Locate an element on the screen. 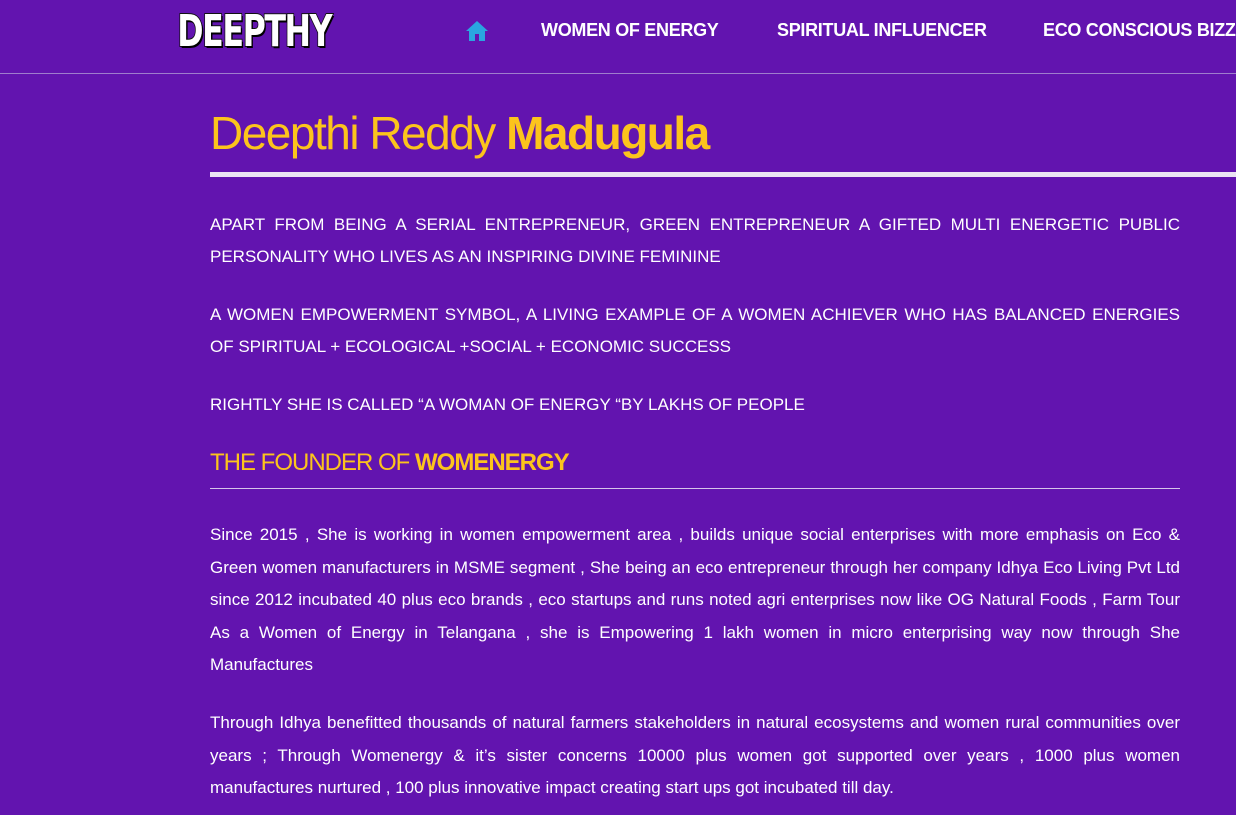 The height and width of the screenshot is (815, 1236). nav-women-of-energy: WOMEN OF ENERGY is located at coordinates (630, 30).